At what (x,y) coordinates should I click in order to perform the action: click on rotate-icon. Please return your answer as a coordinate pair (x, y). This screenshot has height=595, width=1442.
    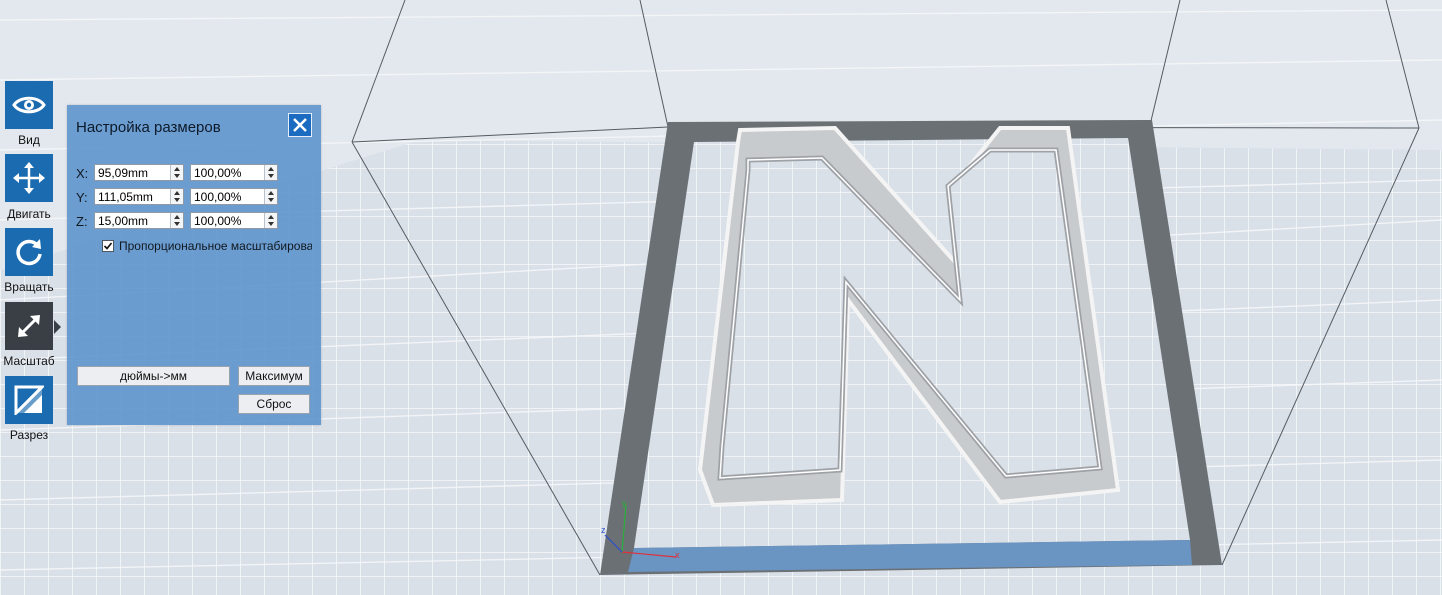
    Looking at the image, I should click on (29, 252).